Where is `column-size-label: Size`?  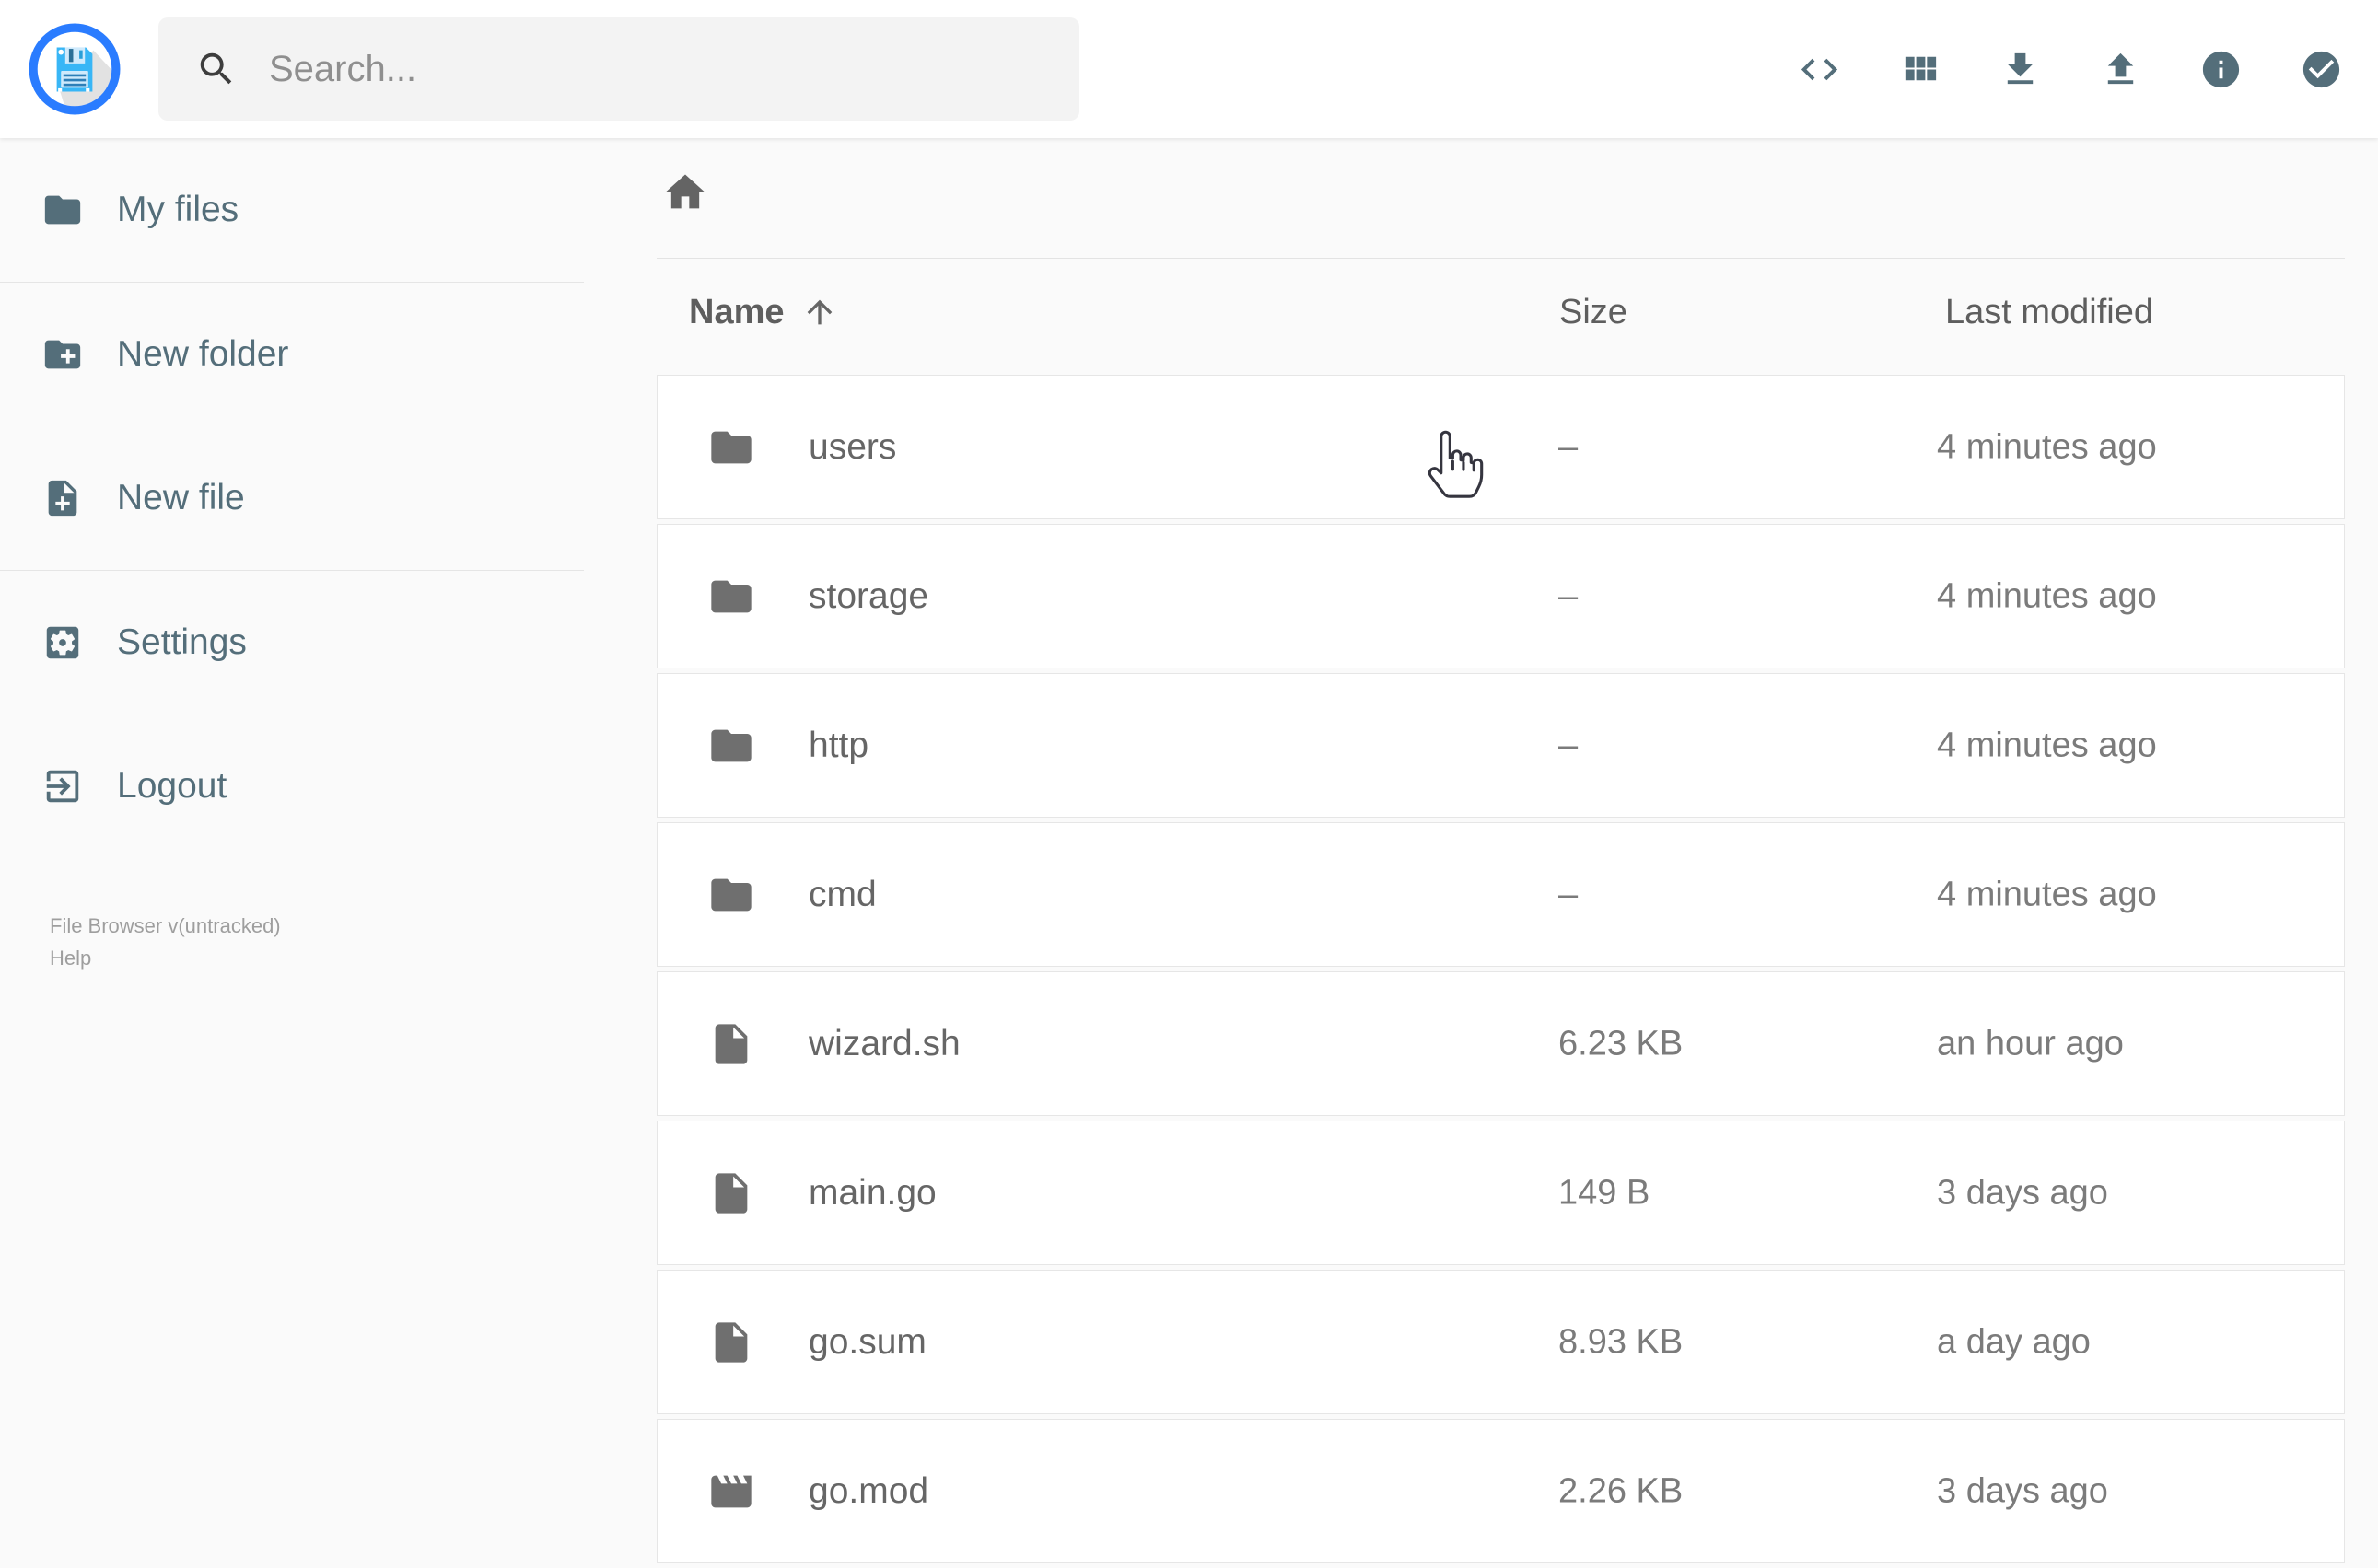 column-size-label: Size is located at coordinates (1593, 312).